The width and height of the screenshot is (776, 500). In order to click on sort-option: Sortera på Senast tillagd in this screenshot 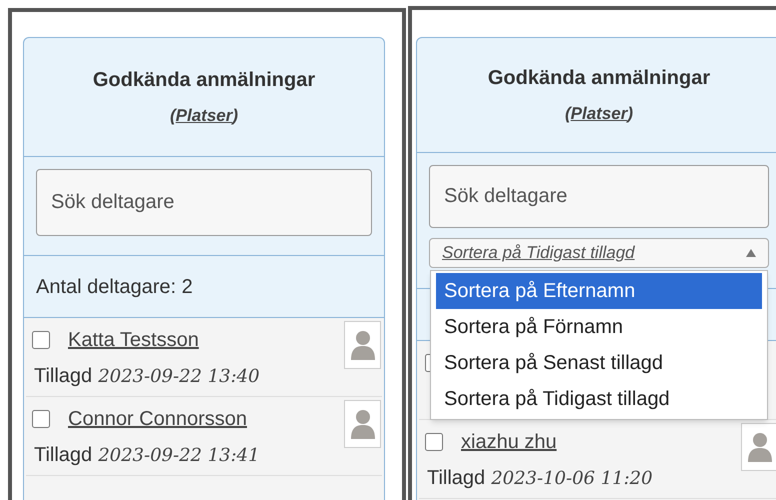, I will do `click(599, 363)`.